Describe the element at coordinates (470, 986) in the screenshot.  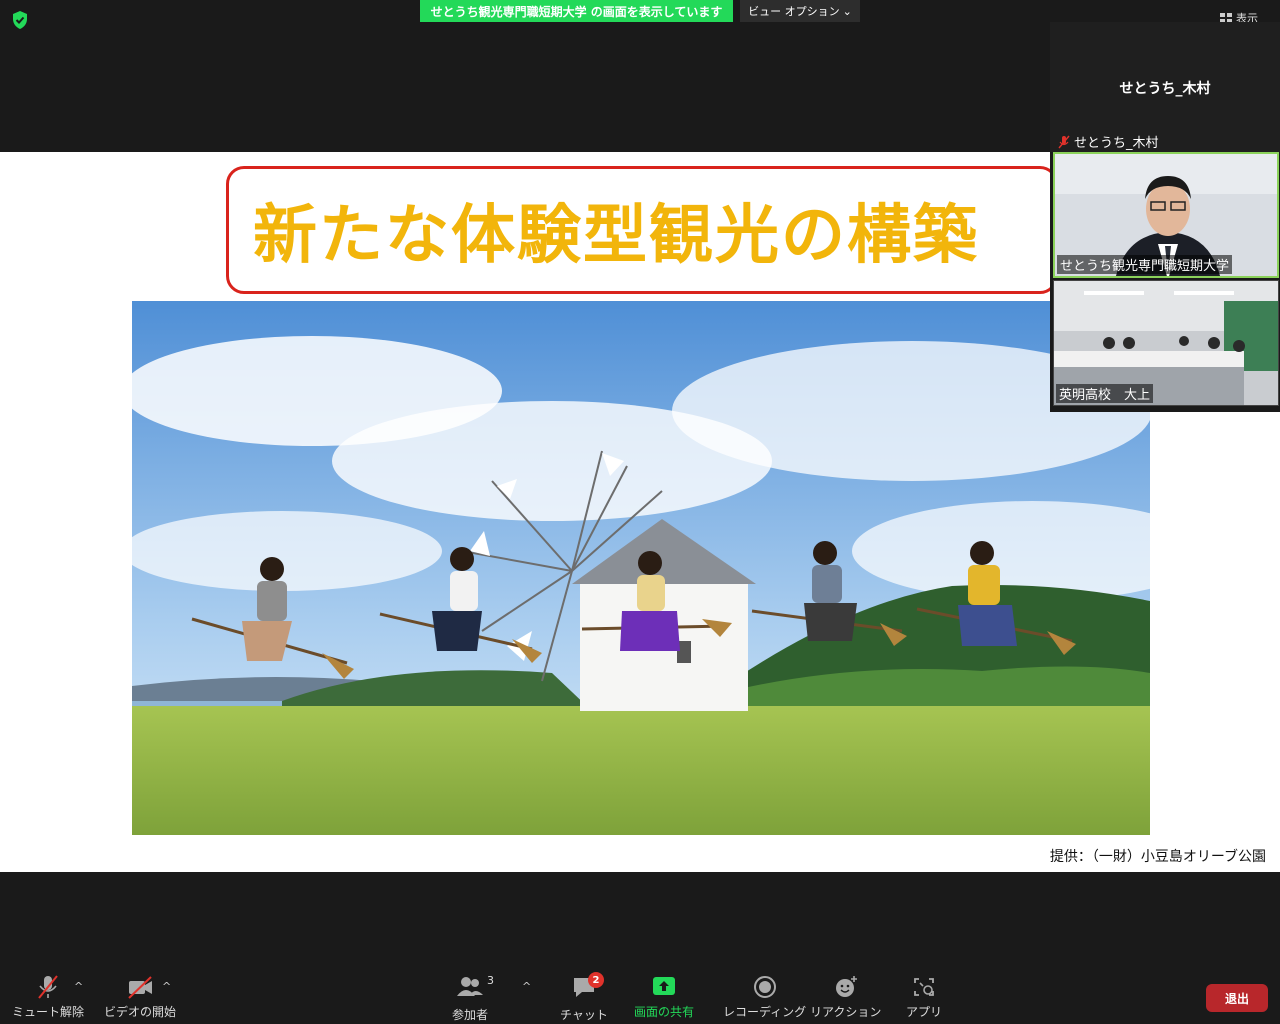
I see `participants-icon` at that location.